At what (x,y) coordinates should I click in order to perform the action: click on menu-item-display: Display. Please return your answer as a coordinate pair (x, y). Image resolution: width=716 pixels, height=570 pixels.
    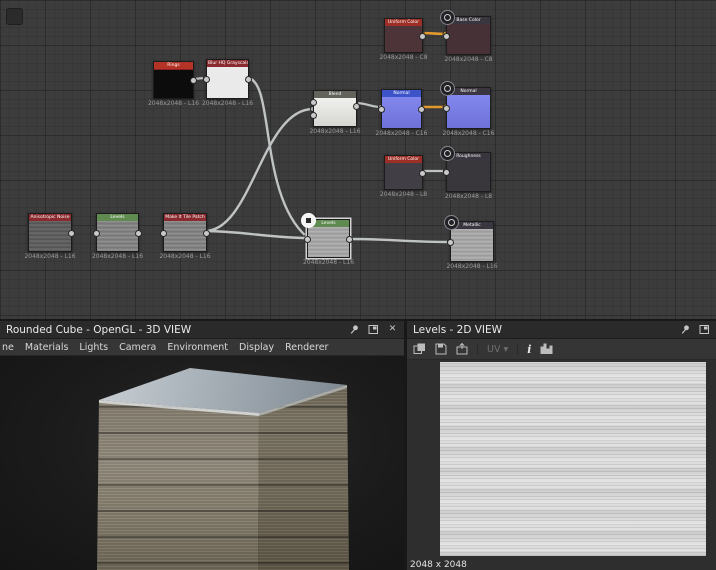
    Looking at the image, I should click on (256, 347).